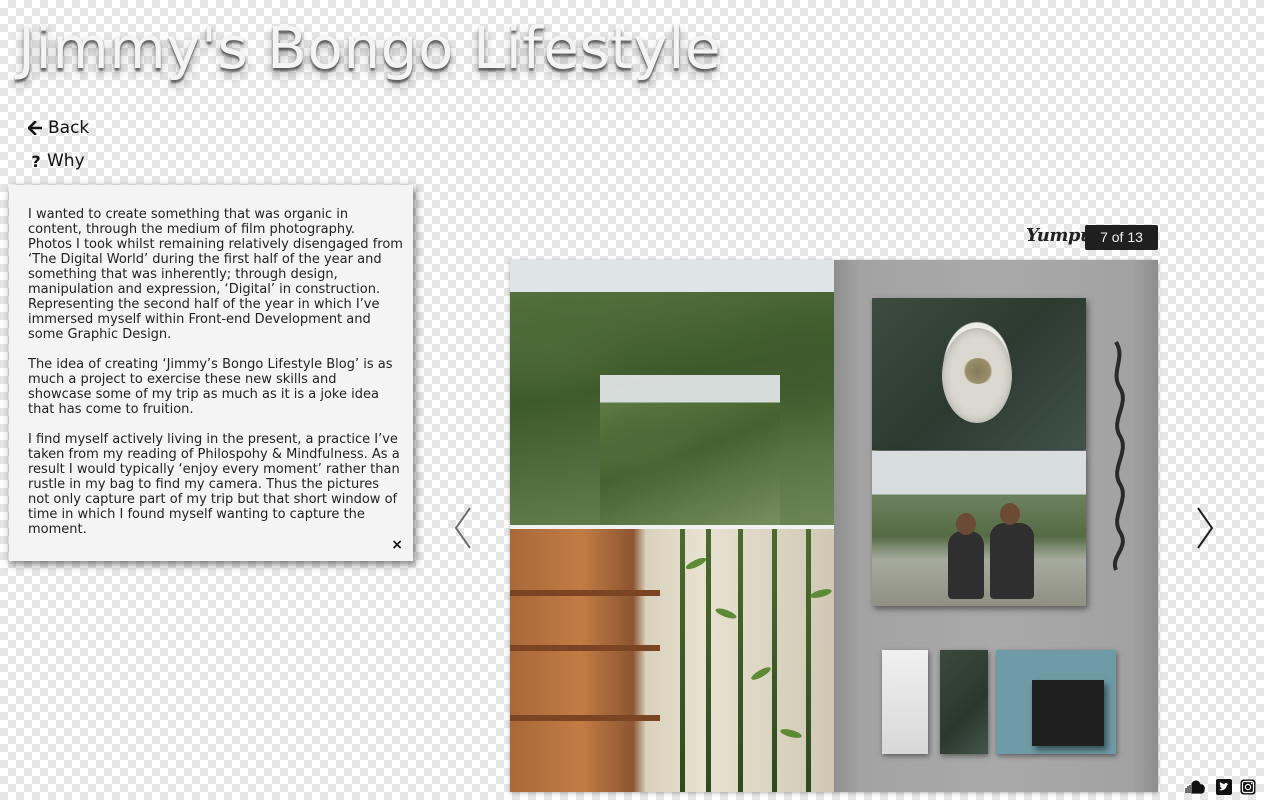 The image size is (1264, 800). What do you see at coordinates (66, 161) in the screenshot?
I see `why-label: Why` at bounding box center [66, 161].